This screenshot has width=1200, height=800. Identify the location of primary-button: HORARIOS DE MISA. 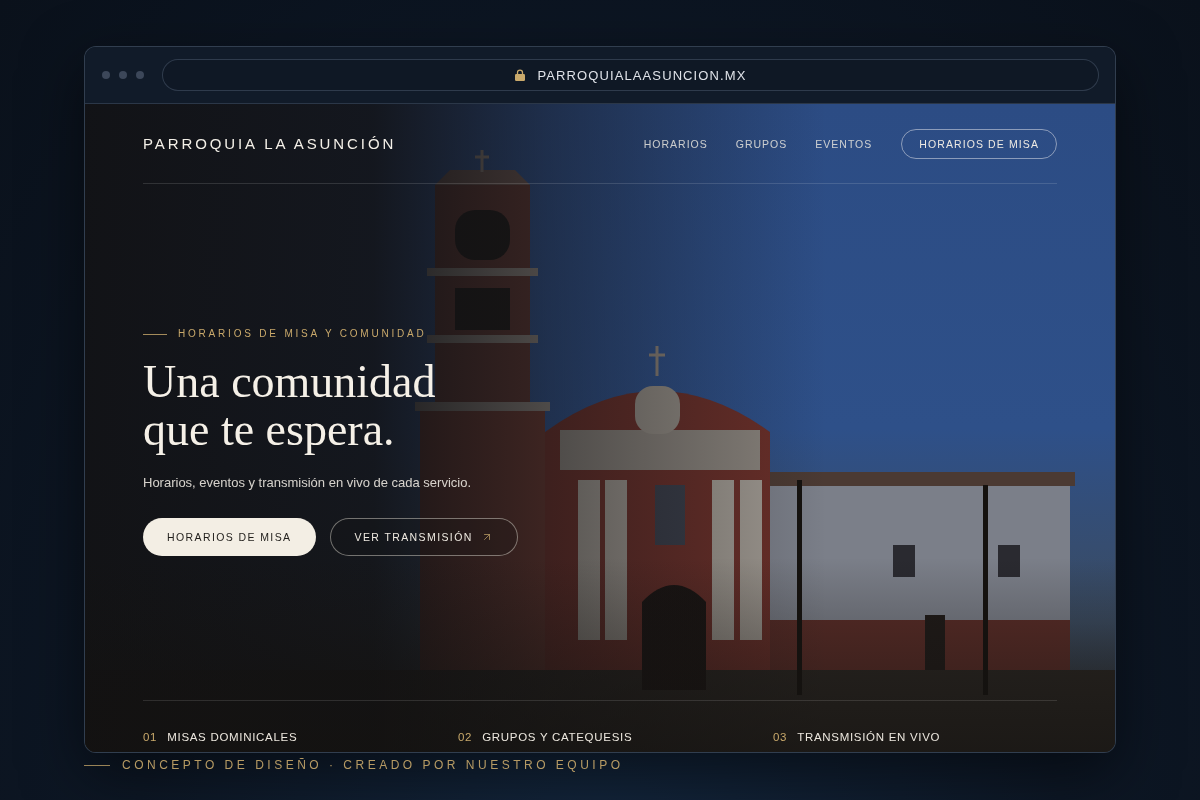
(229, 537).